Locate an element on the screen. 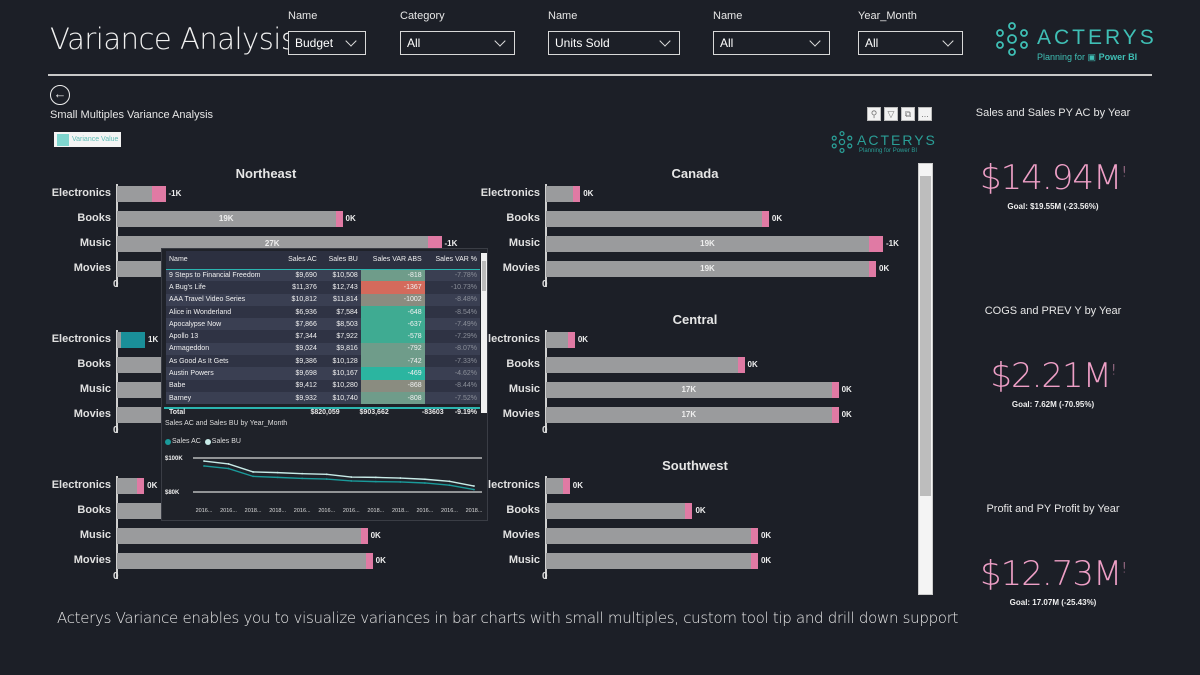 The width and height of the screenshot is (1200, 675). back-arrow-icon: ← is located at coordinates (60, 95).